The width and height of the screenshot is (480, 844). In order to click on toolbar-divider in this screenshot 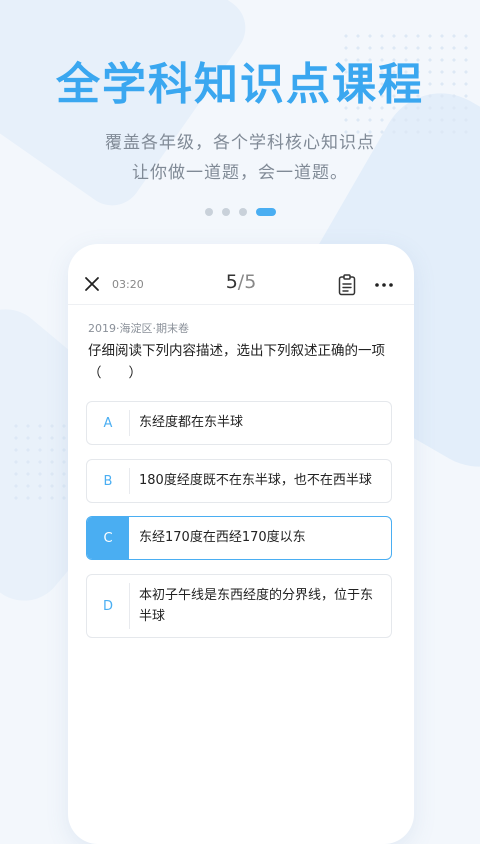, I will do `click(241, 304)`.